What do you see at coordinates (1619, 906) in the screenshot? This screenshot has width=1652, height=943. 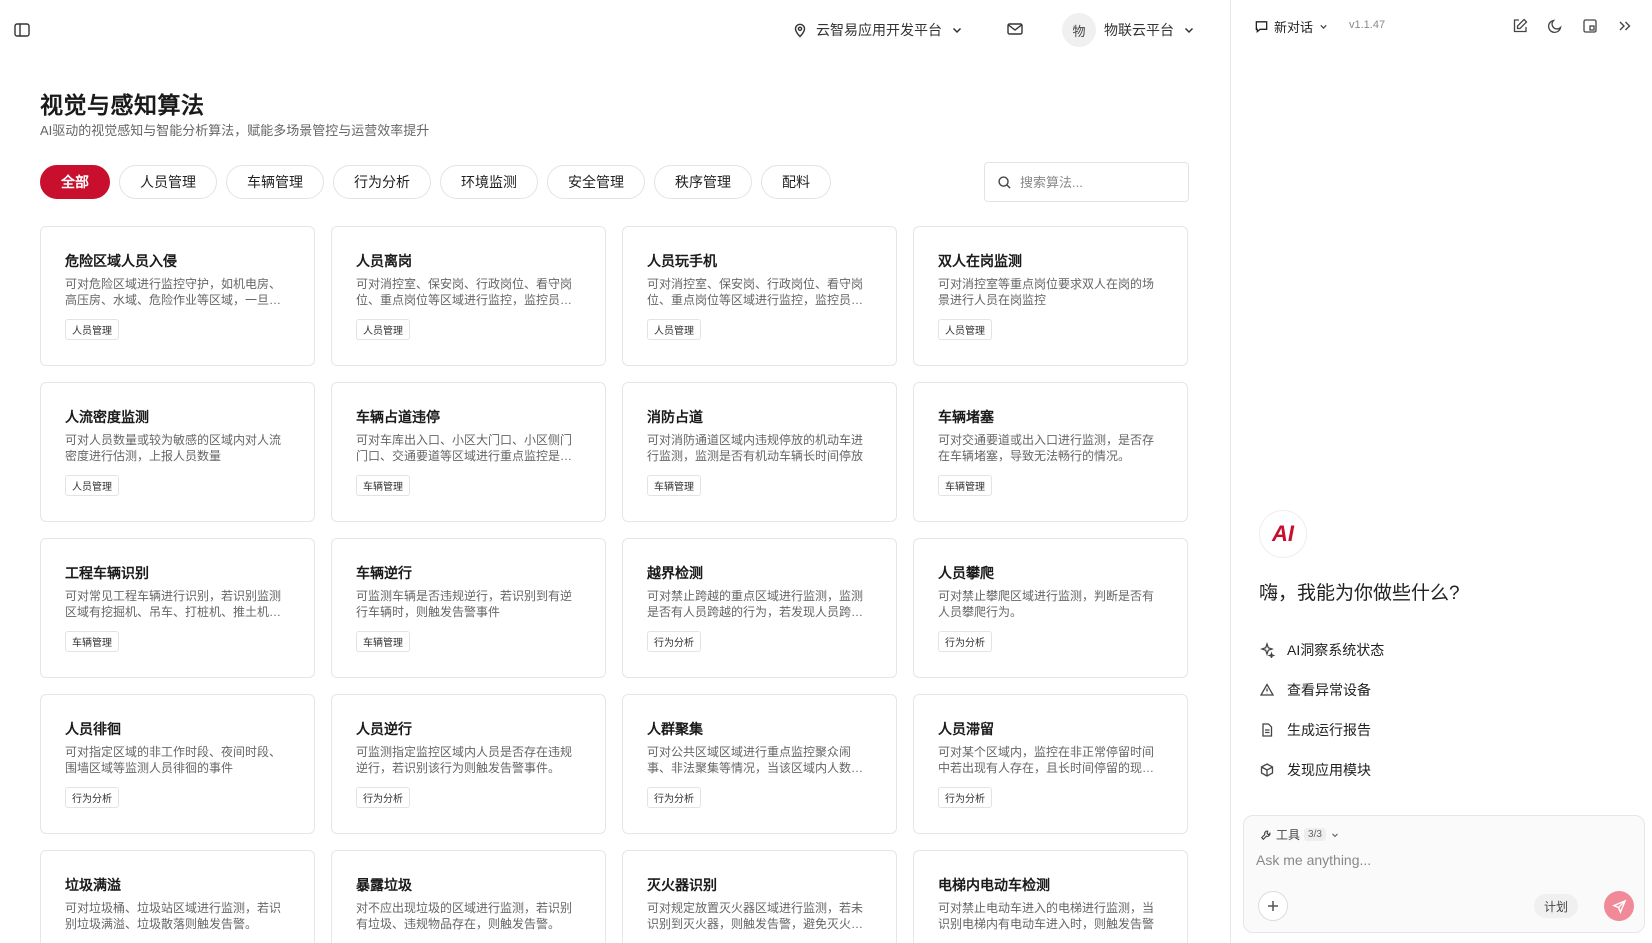 I see `send-button` at bounding box center [1619, 906].